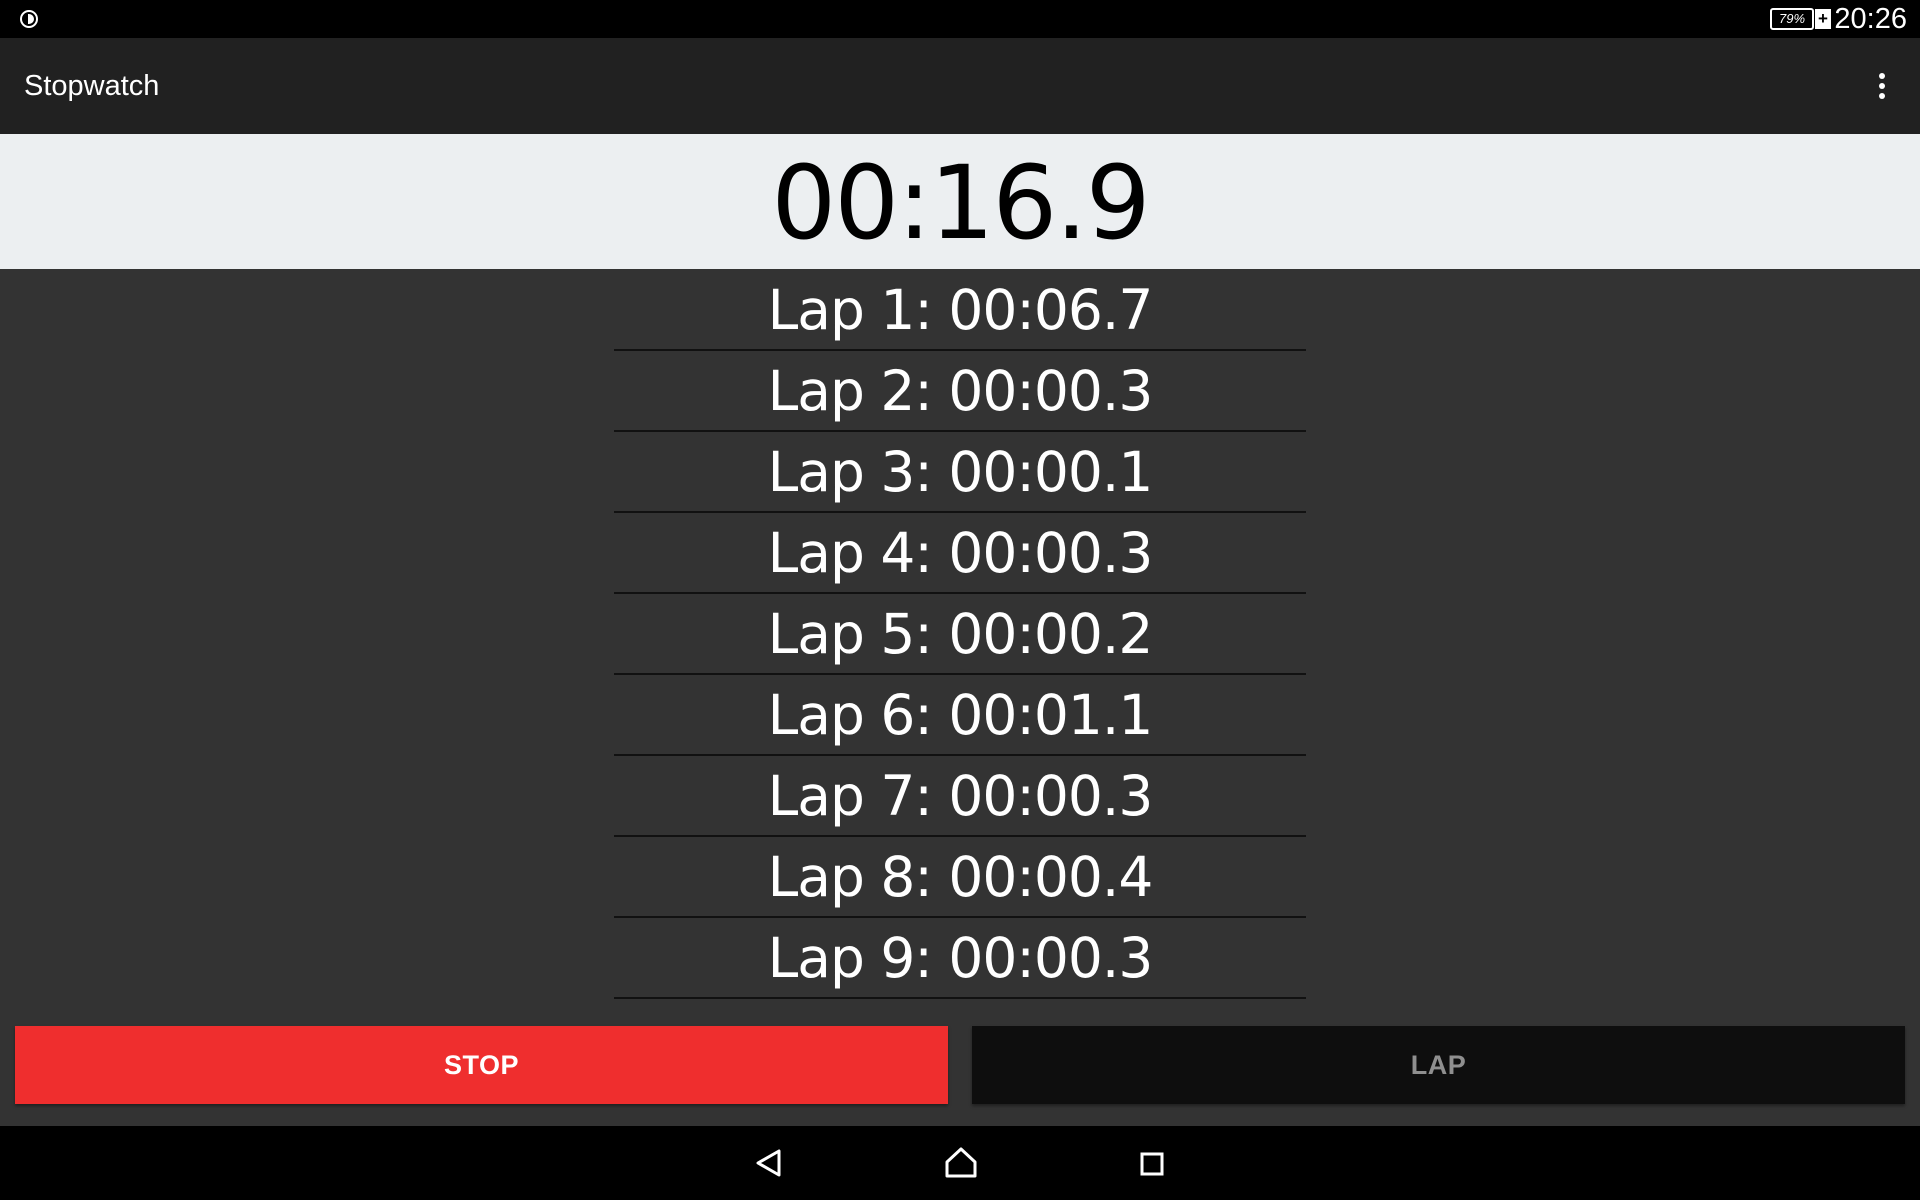  Describe the element at coordinates (960, 715) in the screenshot. I see `lap-item: Lap 6: 00:01.1` at that location.